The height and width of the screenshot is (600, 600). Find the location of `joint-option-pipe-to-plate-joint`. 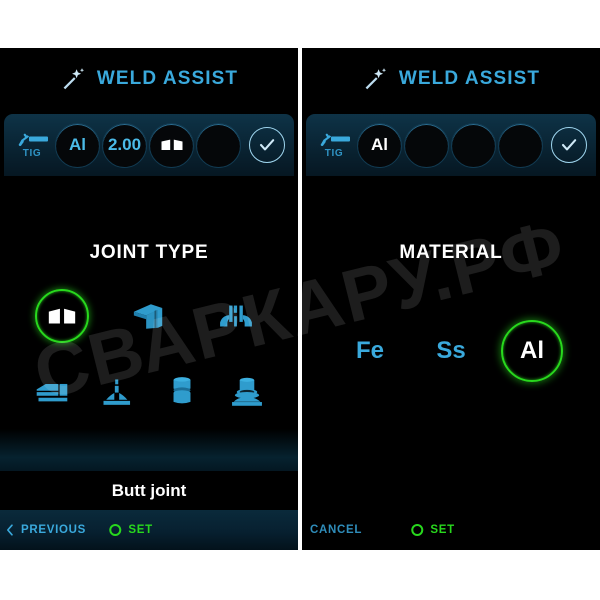

joint-option-pipe-to-plate-joint is located at coordinates (246, 392).